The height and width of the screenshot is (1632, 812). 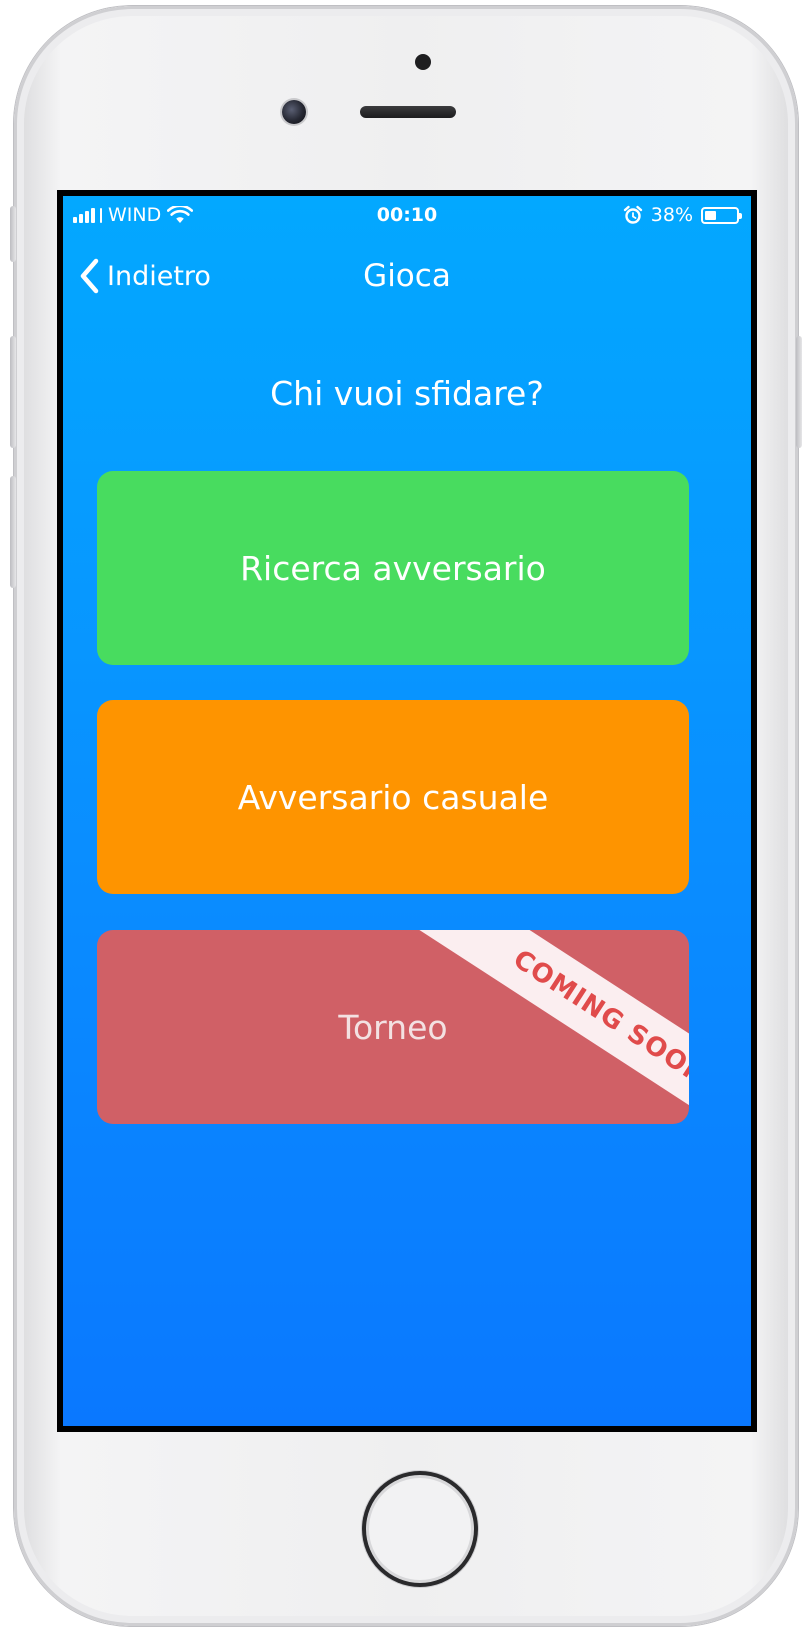 I want to click on mute-switch, so click(x=13, y=234).